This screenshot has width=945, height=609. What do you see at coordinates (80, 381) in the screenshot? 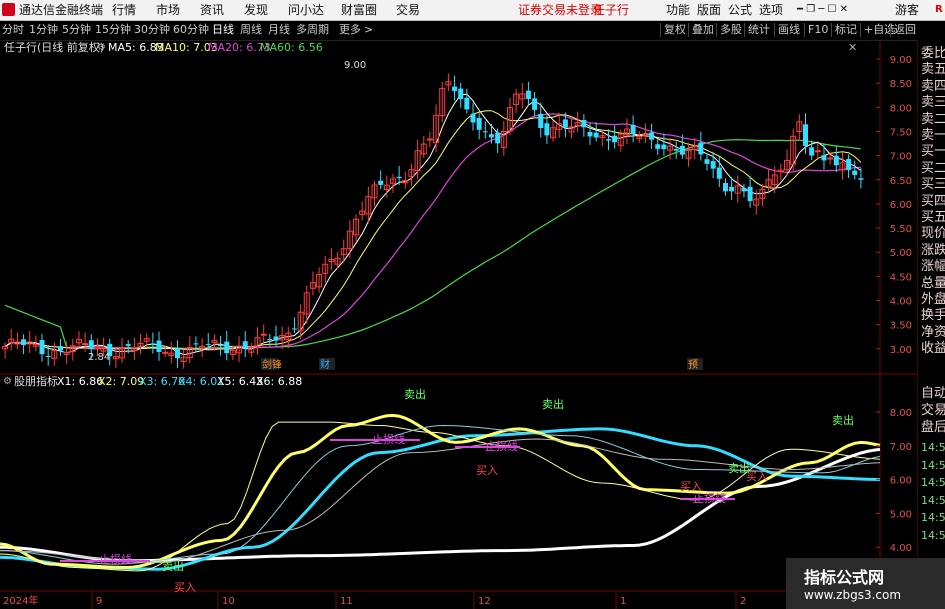
I see `x1-value: X1: 6.86` at bounding box center [80, 381].